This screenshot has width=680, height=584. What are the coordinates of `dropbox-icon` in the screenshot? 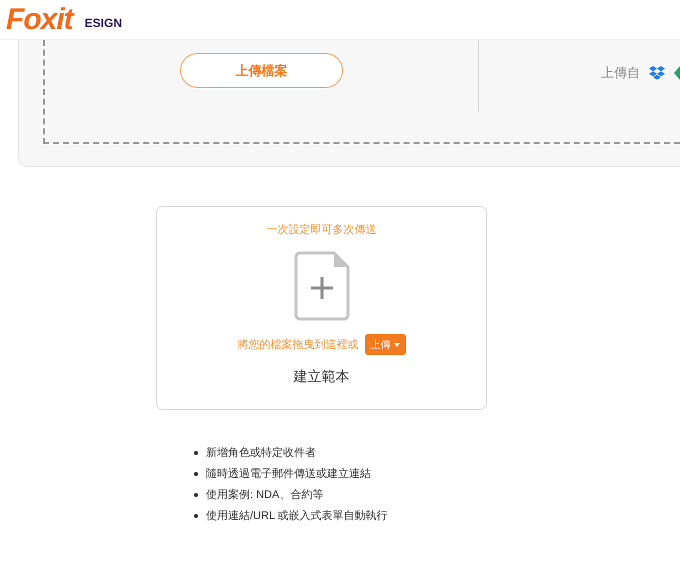 It's located at (657, 73).